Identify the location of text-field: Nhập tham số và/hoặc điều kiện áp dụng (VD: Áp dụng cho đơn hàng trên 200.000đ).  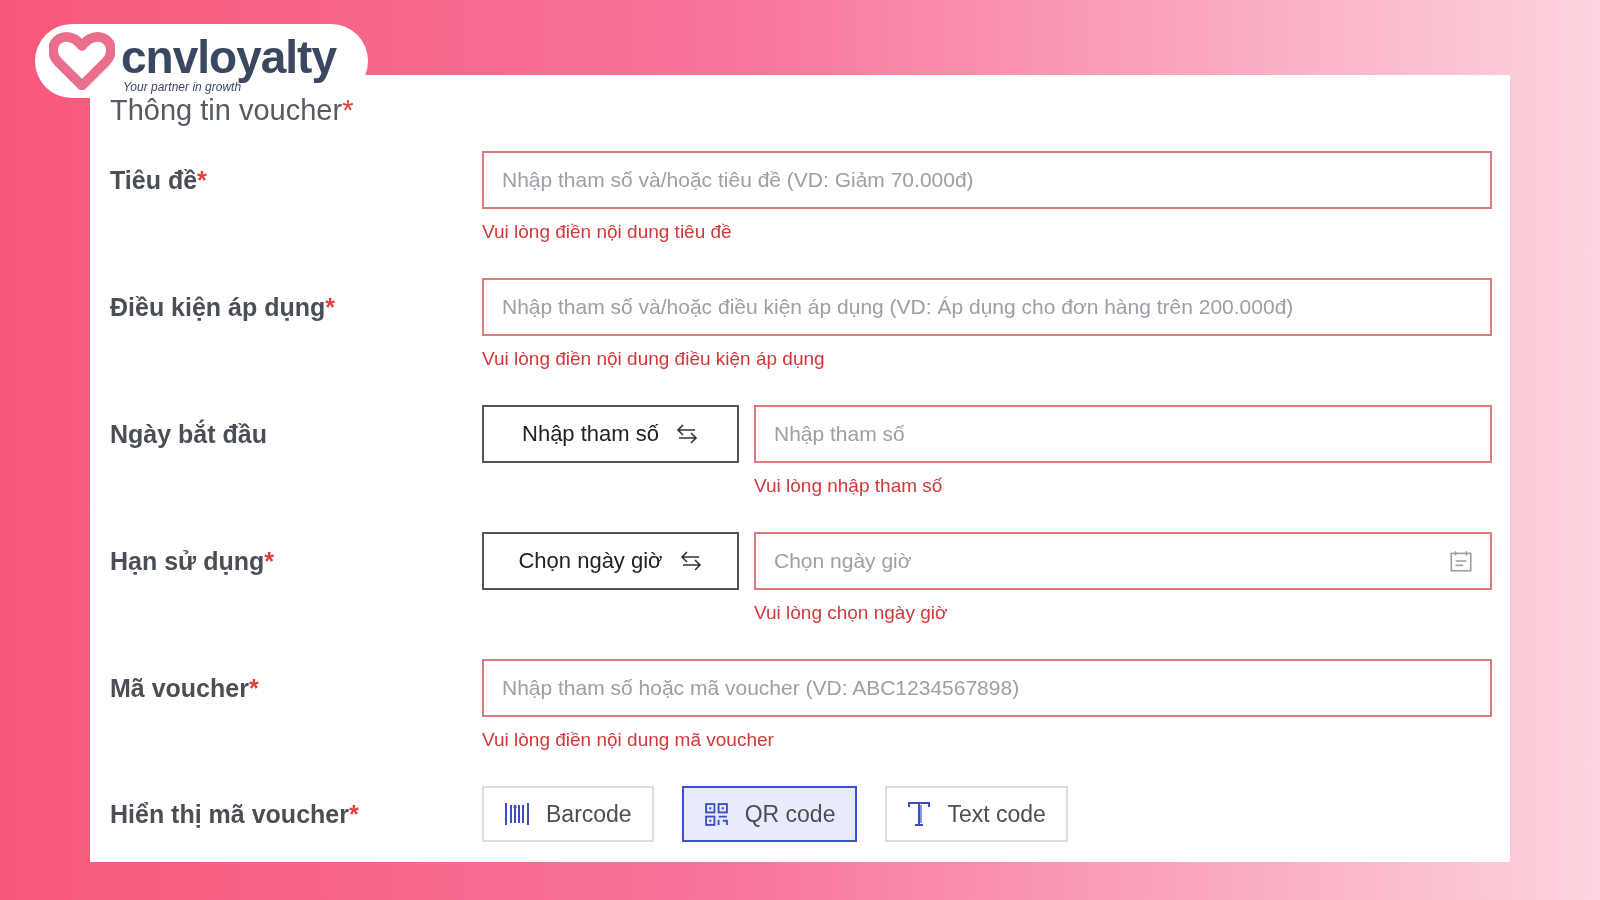
(987, 307).